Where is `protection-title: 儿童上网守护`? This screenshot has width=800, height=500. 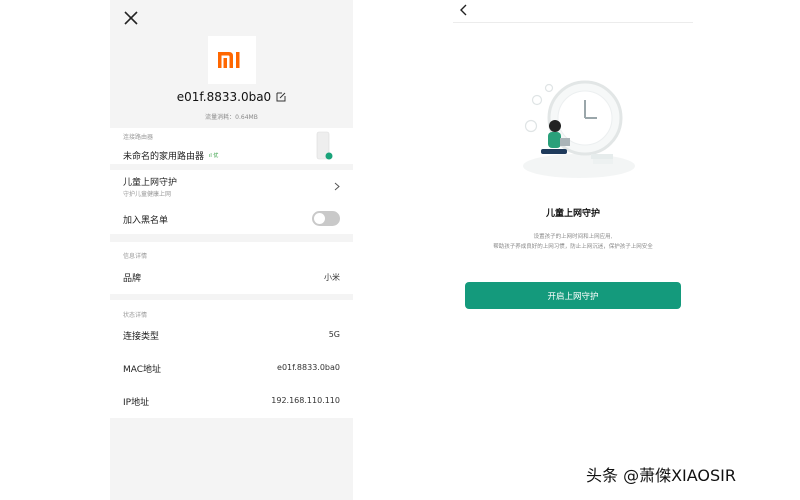 protection-title: 儿童上网守护 is located at coordinates (572, 214).